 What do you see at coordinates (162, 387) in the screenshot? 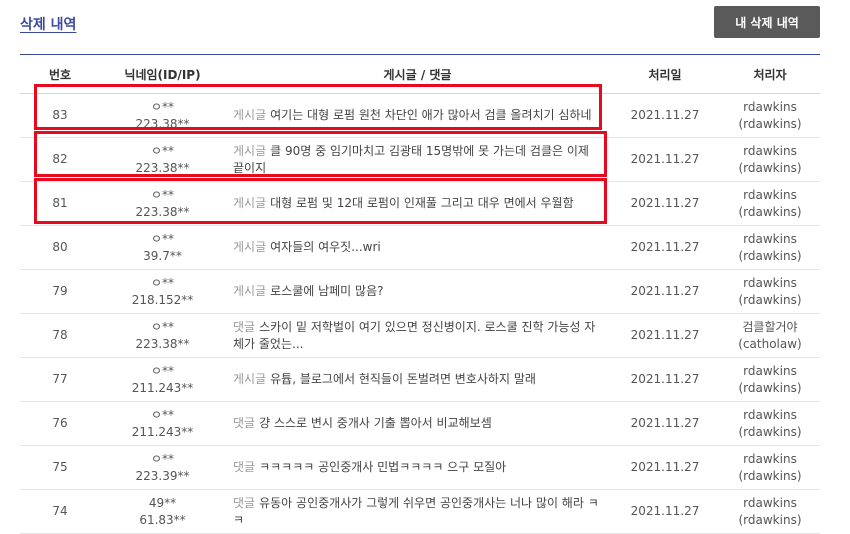
I see `ip-text: 211.243**` at bounding box center [162, 387].